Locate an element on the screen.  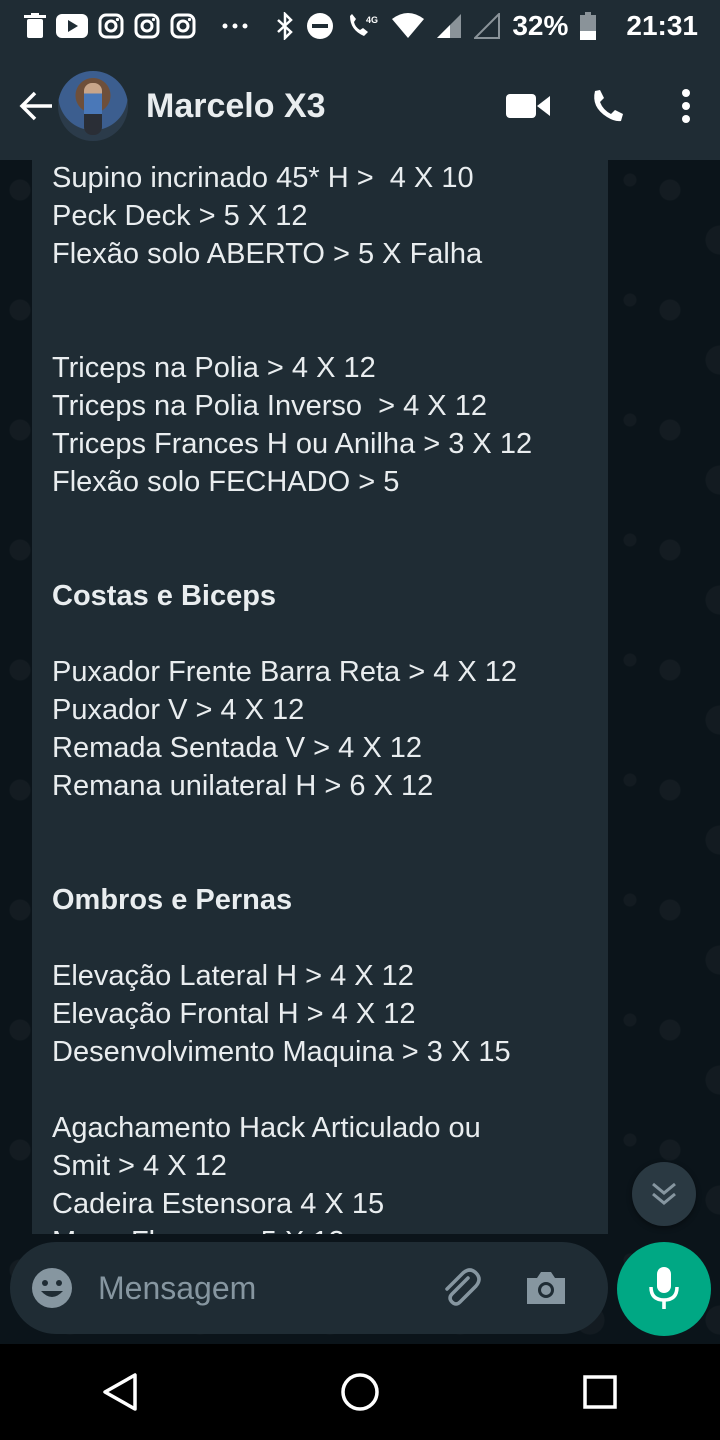
scroll-to-bottom-button is located at coordinates (664, 1194).